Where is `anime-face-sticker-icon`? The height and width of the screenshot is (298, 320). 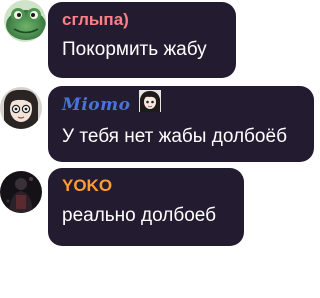
anime-face-sticker-icon is located at coordinates (150, 103).